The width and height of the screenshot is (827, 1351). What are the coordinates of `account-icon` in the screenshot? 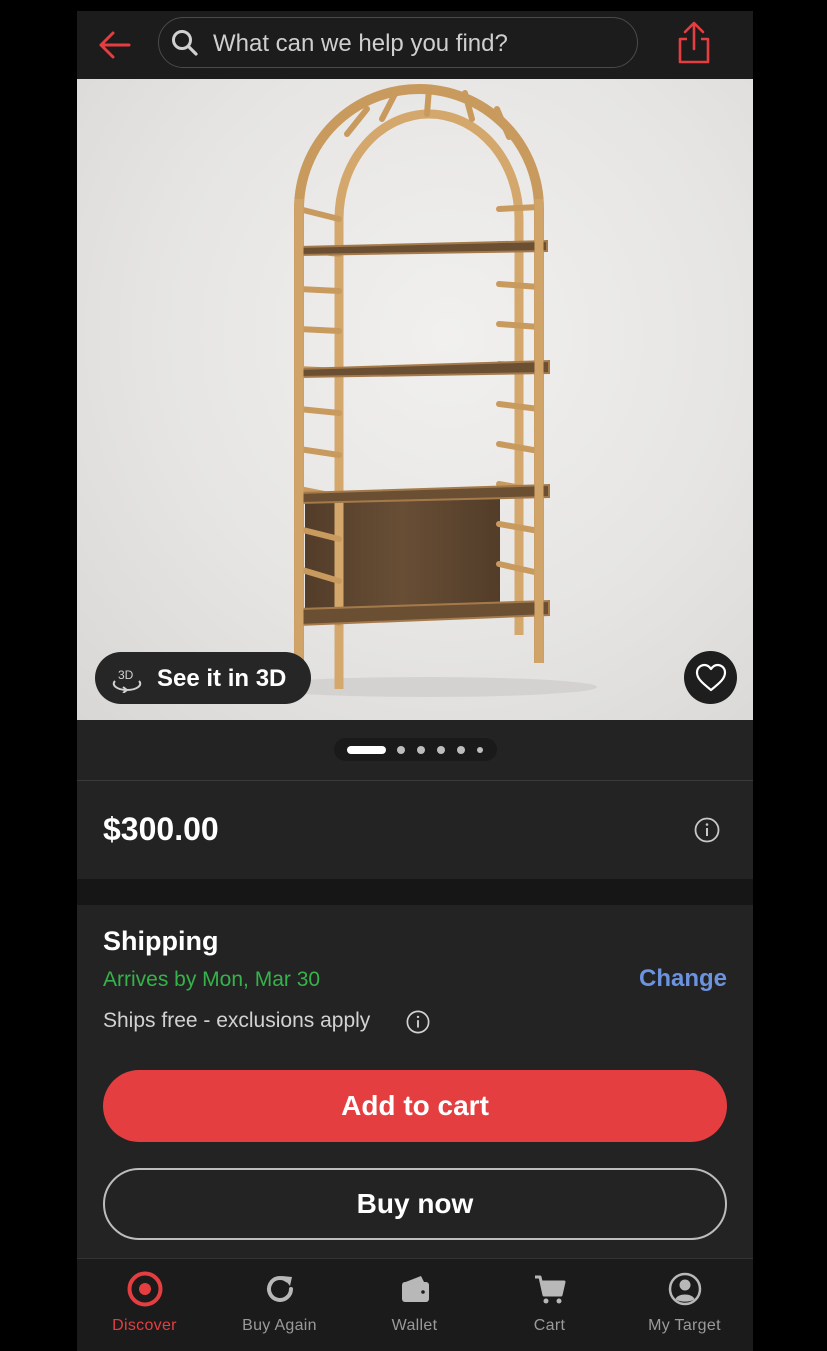 It's located at (684, 1289).